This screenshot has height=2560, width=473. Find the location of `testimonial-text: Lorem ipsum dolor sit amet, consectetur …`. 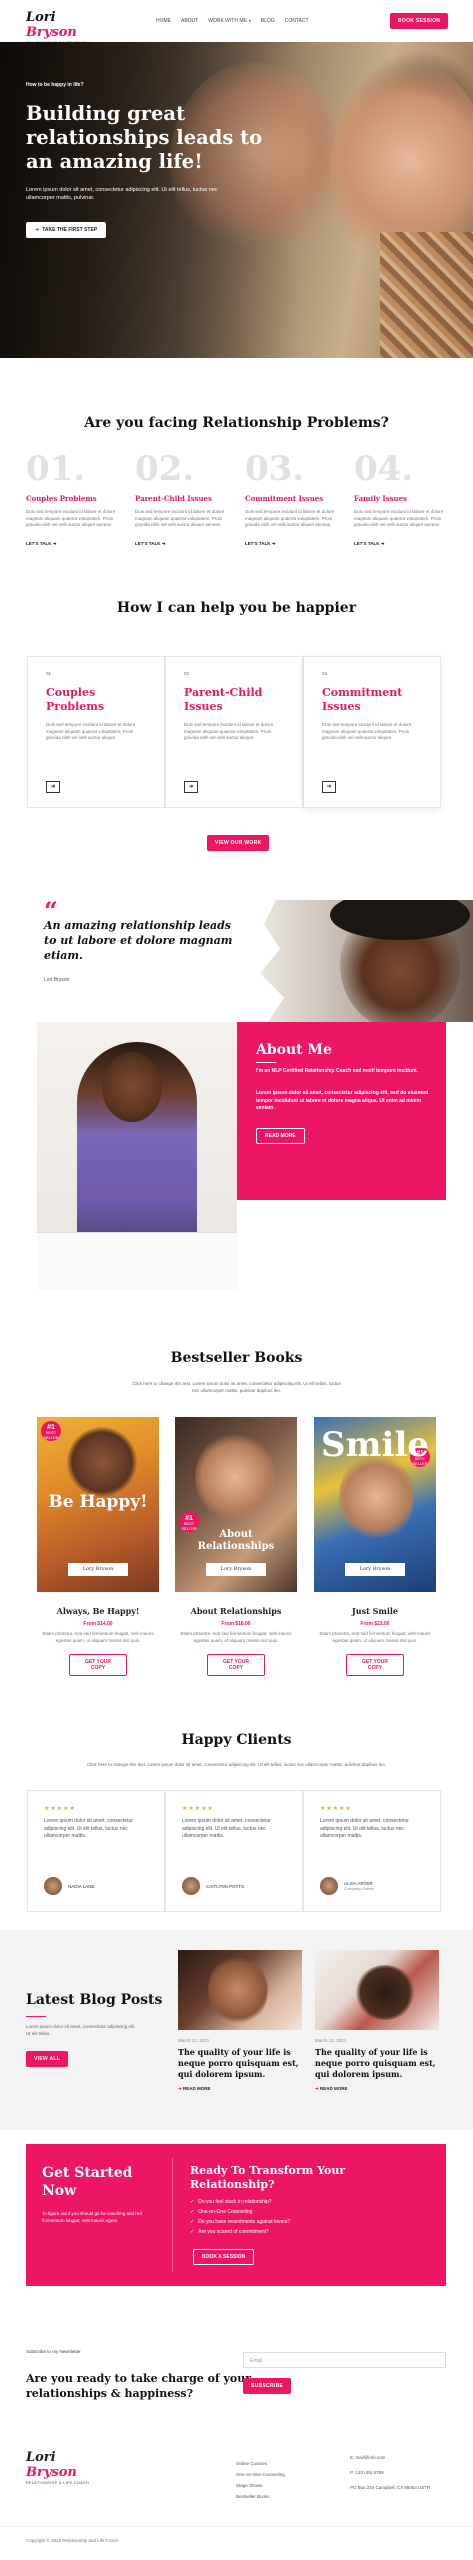

testimonial-text: Lorem ipsum dolor sit amet, consectetur … is located at coordinates (88, 1828).